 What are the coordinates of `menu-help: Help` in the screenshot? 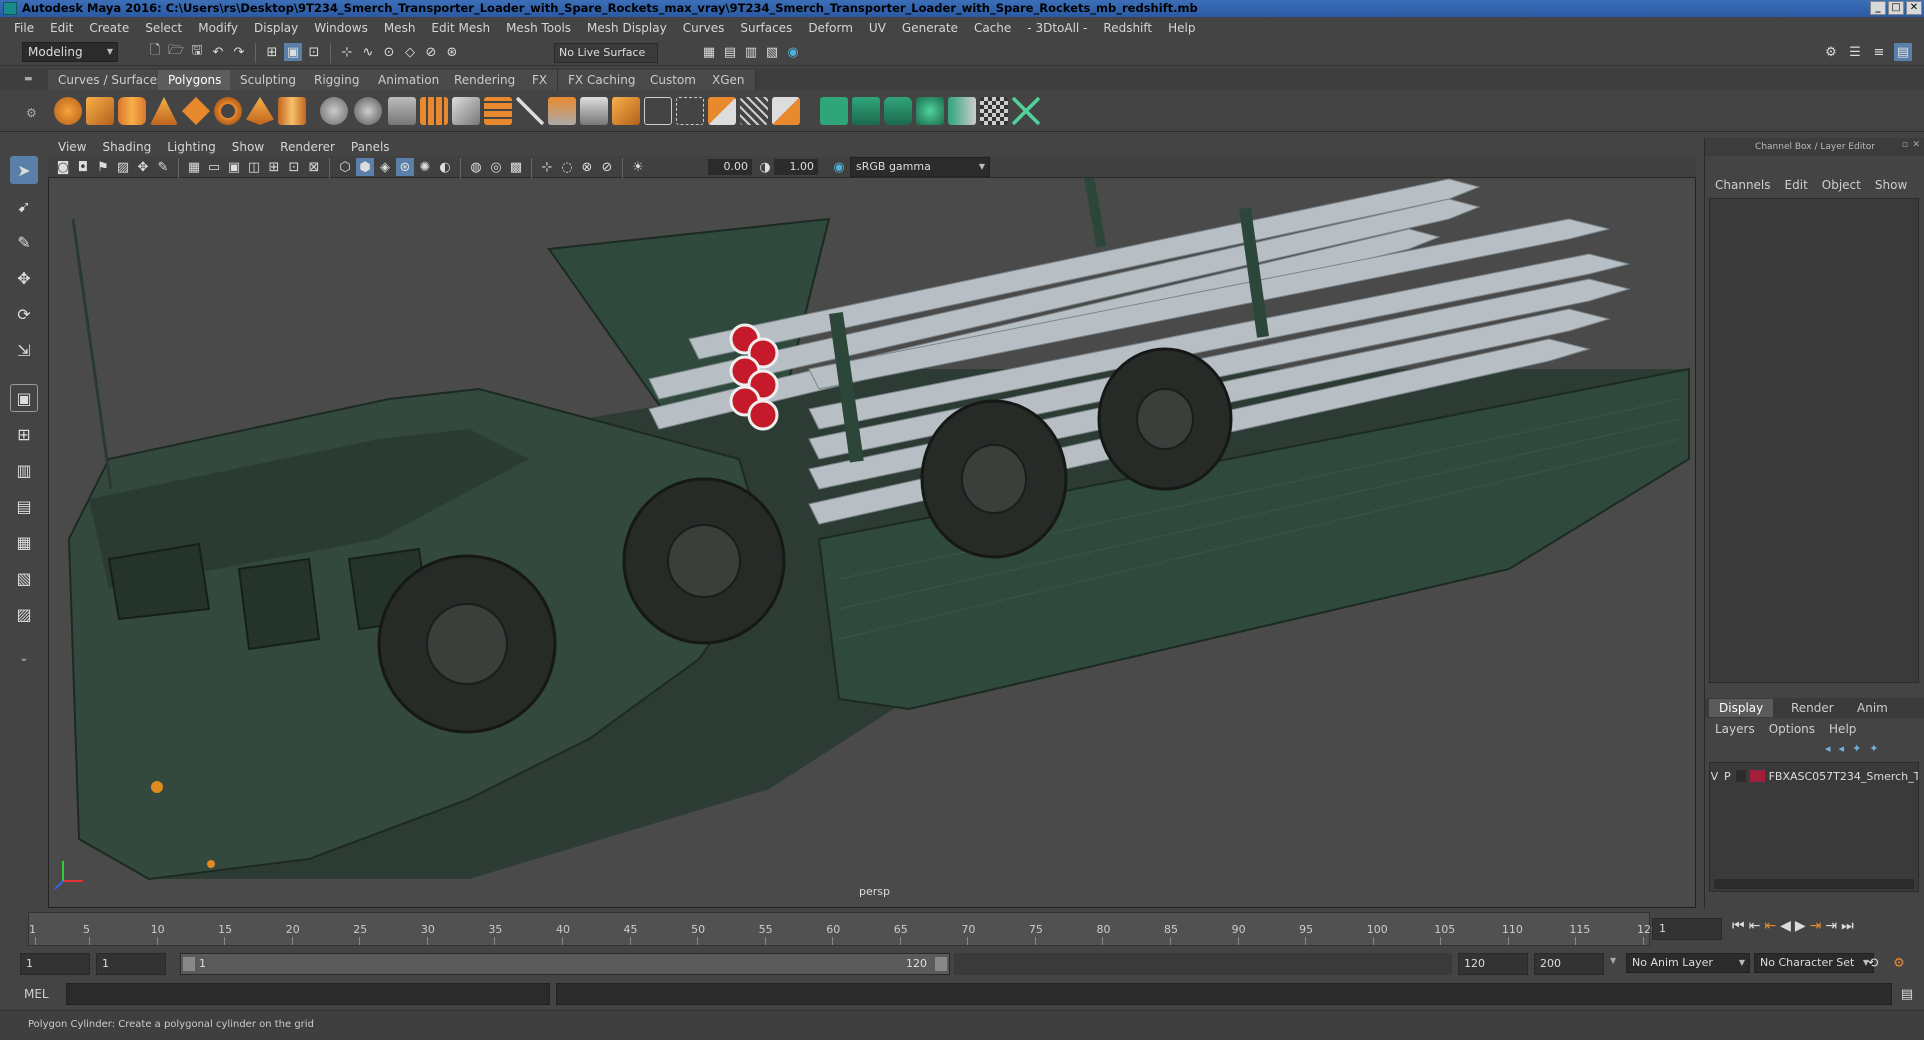 It's located at (1181, 28).